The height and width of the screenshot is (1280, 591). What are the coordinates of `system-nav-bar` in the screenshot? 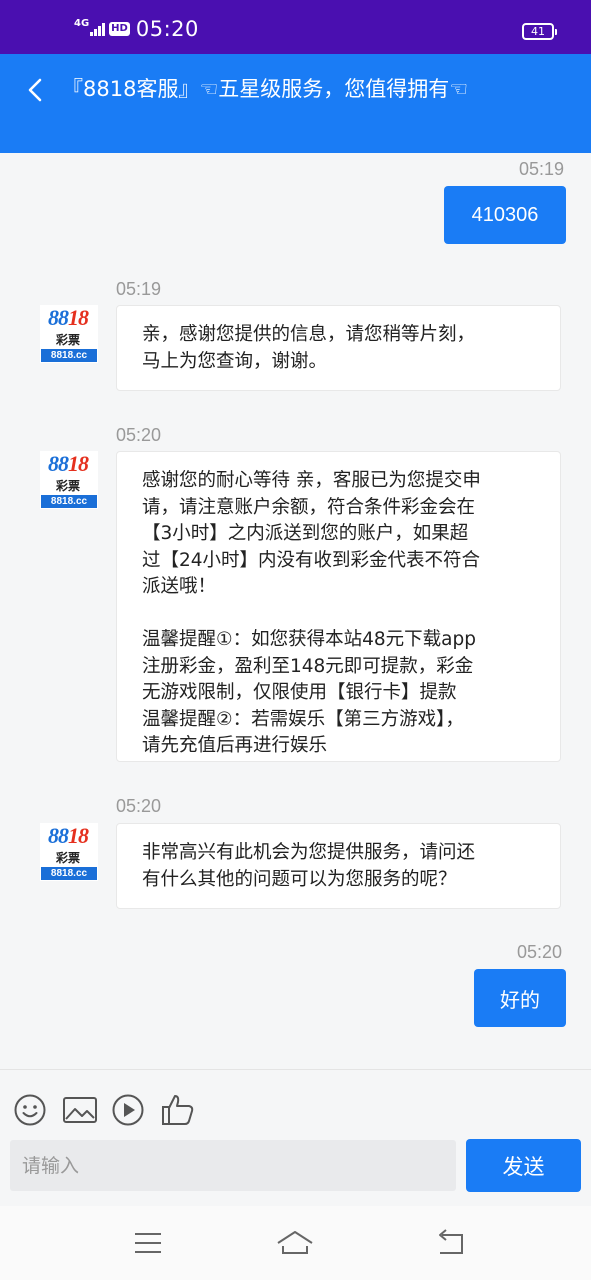 It's located at (295, 1243).